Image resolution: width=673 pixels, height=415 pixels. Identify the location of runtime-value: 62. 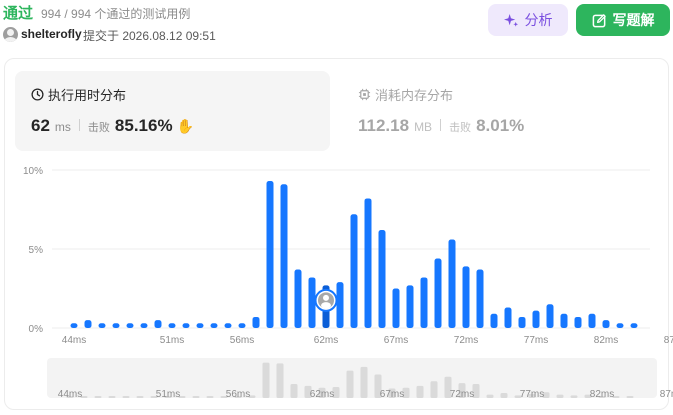
(40, 125).